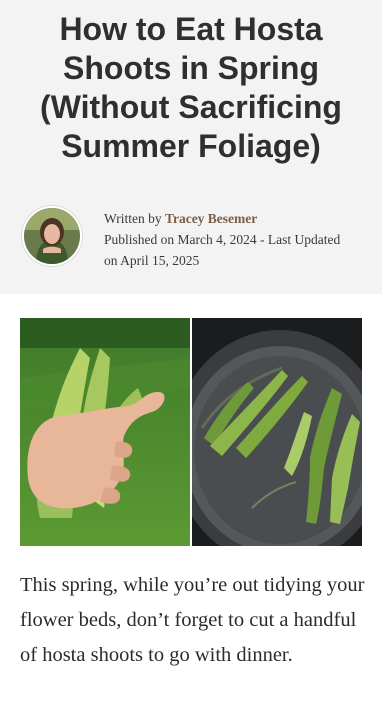  What do you see at coordinates (134, 218) in the screenshot?
I see `written-by-label: Written by` at bounding box center [134, 218].